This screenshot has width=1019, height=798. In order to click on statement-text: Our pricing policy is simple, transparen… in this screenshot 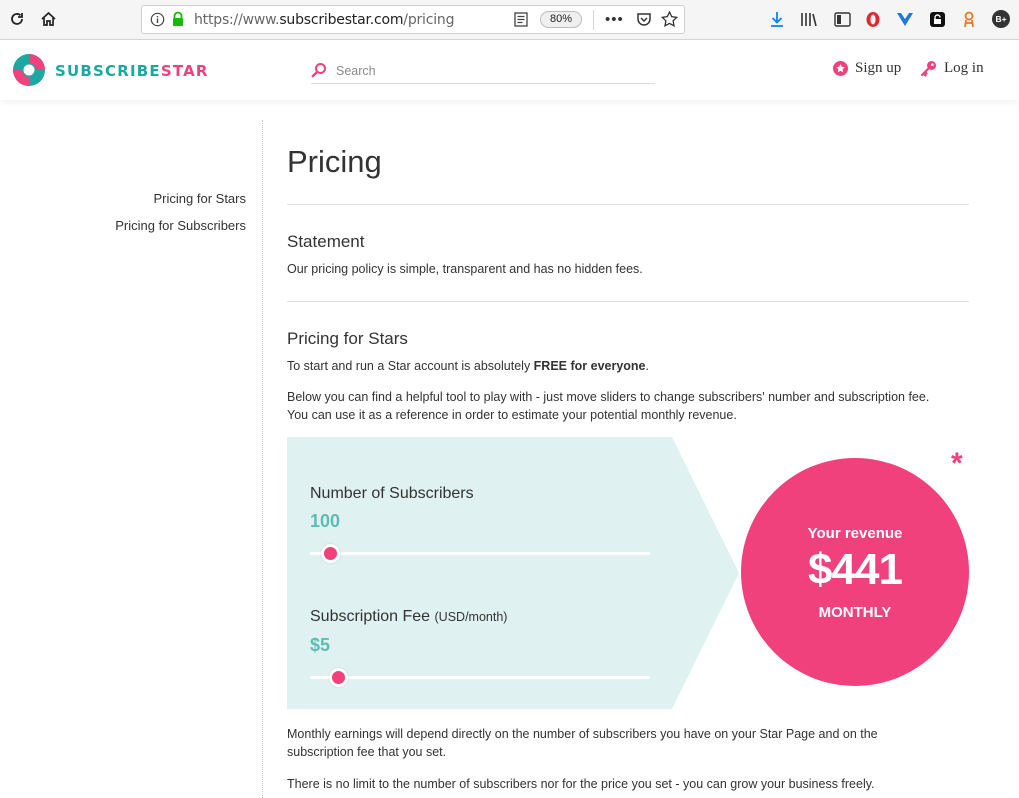, I will do `click(465, 269)`.